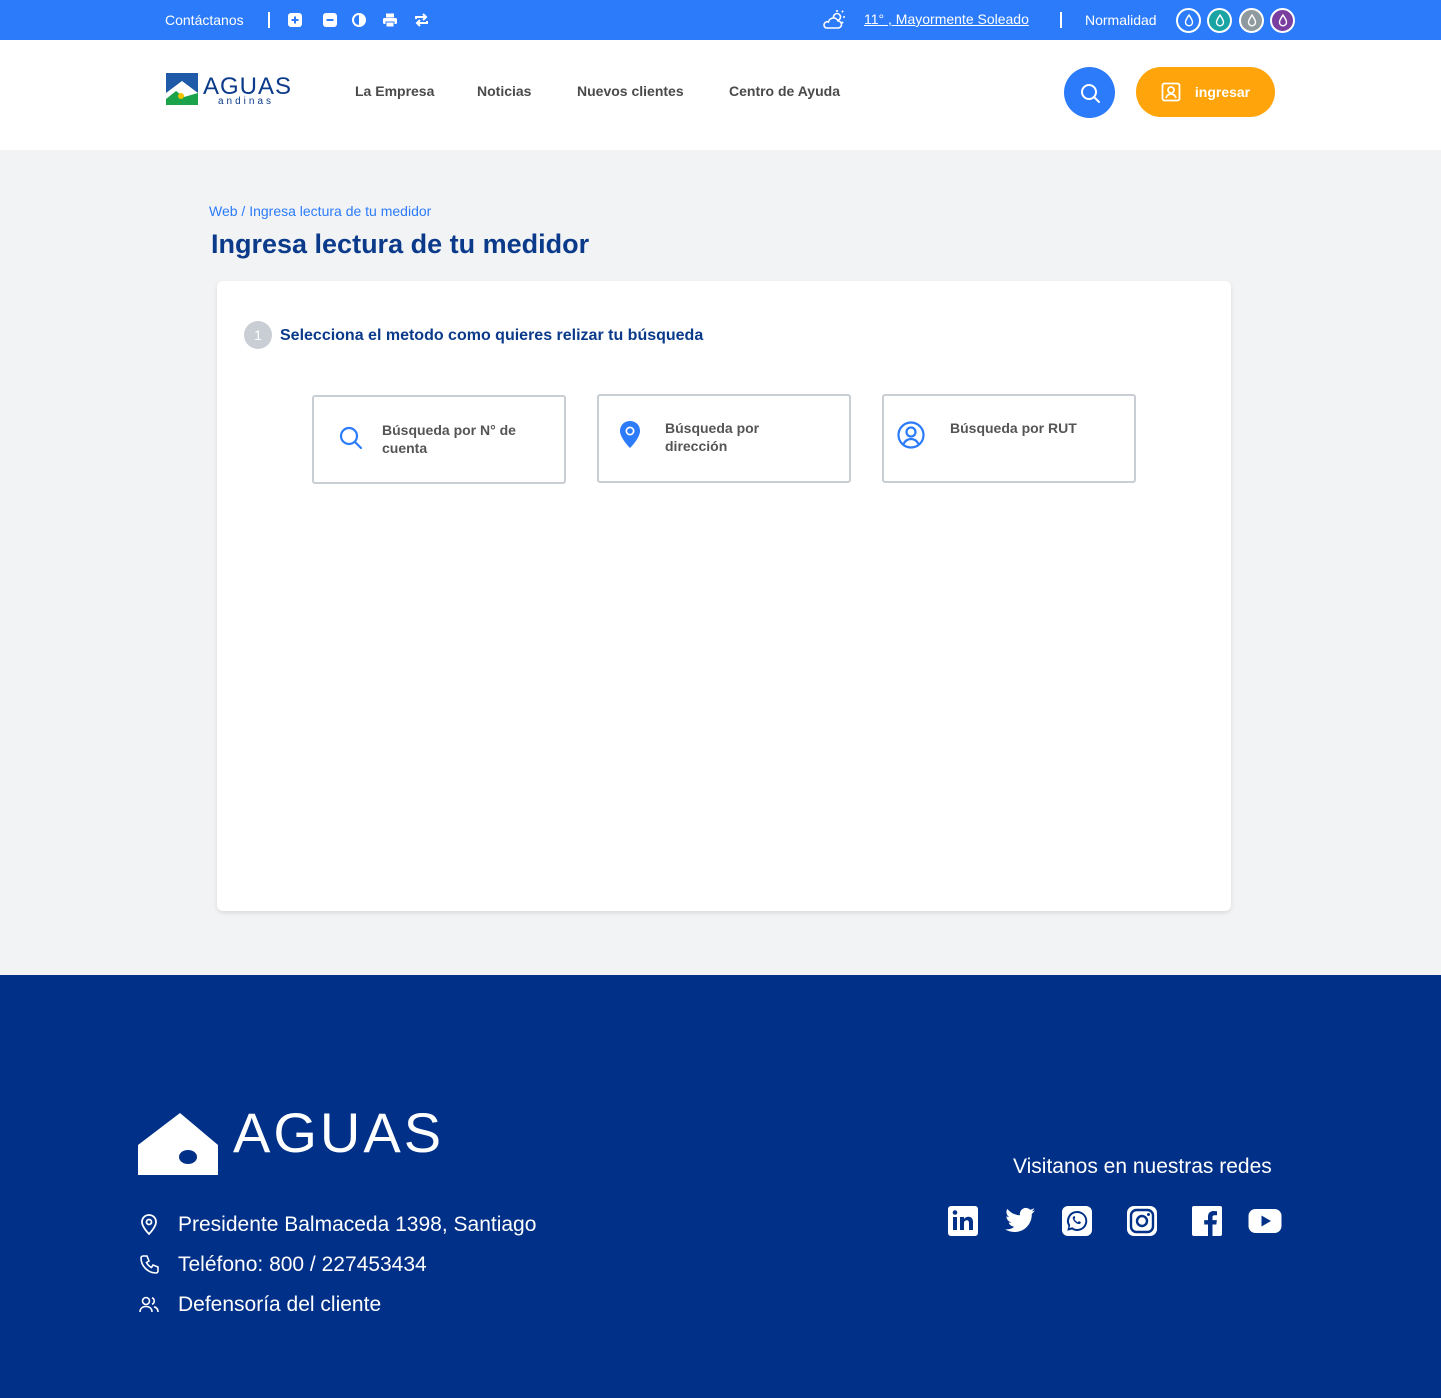  I want to click on footer-address: Presidente Balmaceda 1398, Santiago, so click(337, 1225).